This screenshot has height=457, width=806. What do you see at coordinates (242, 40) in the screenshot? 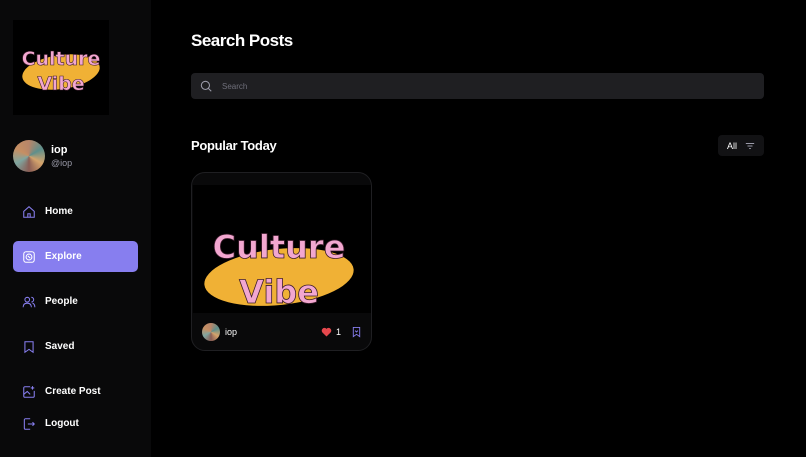
I see `page-title: Search Posts` at bounding box center [242, 40].